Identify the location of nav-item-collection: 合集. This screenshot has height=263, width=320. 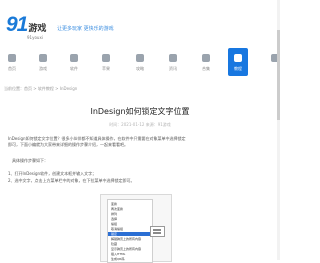
(206, 62).